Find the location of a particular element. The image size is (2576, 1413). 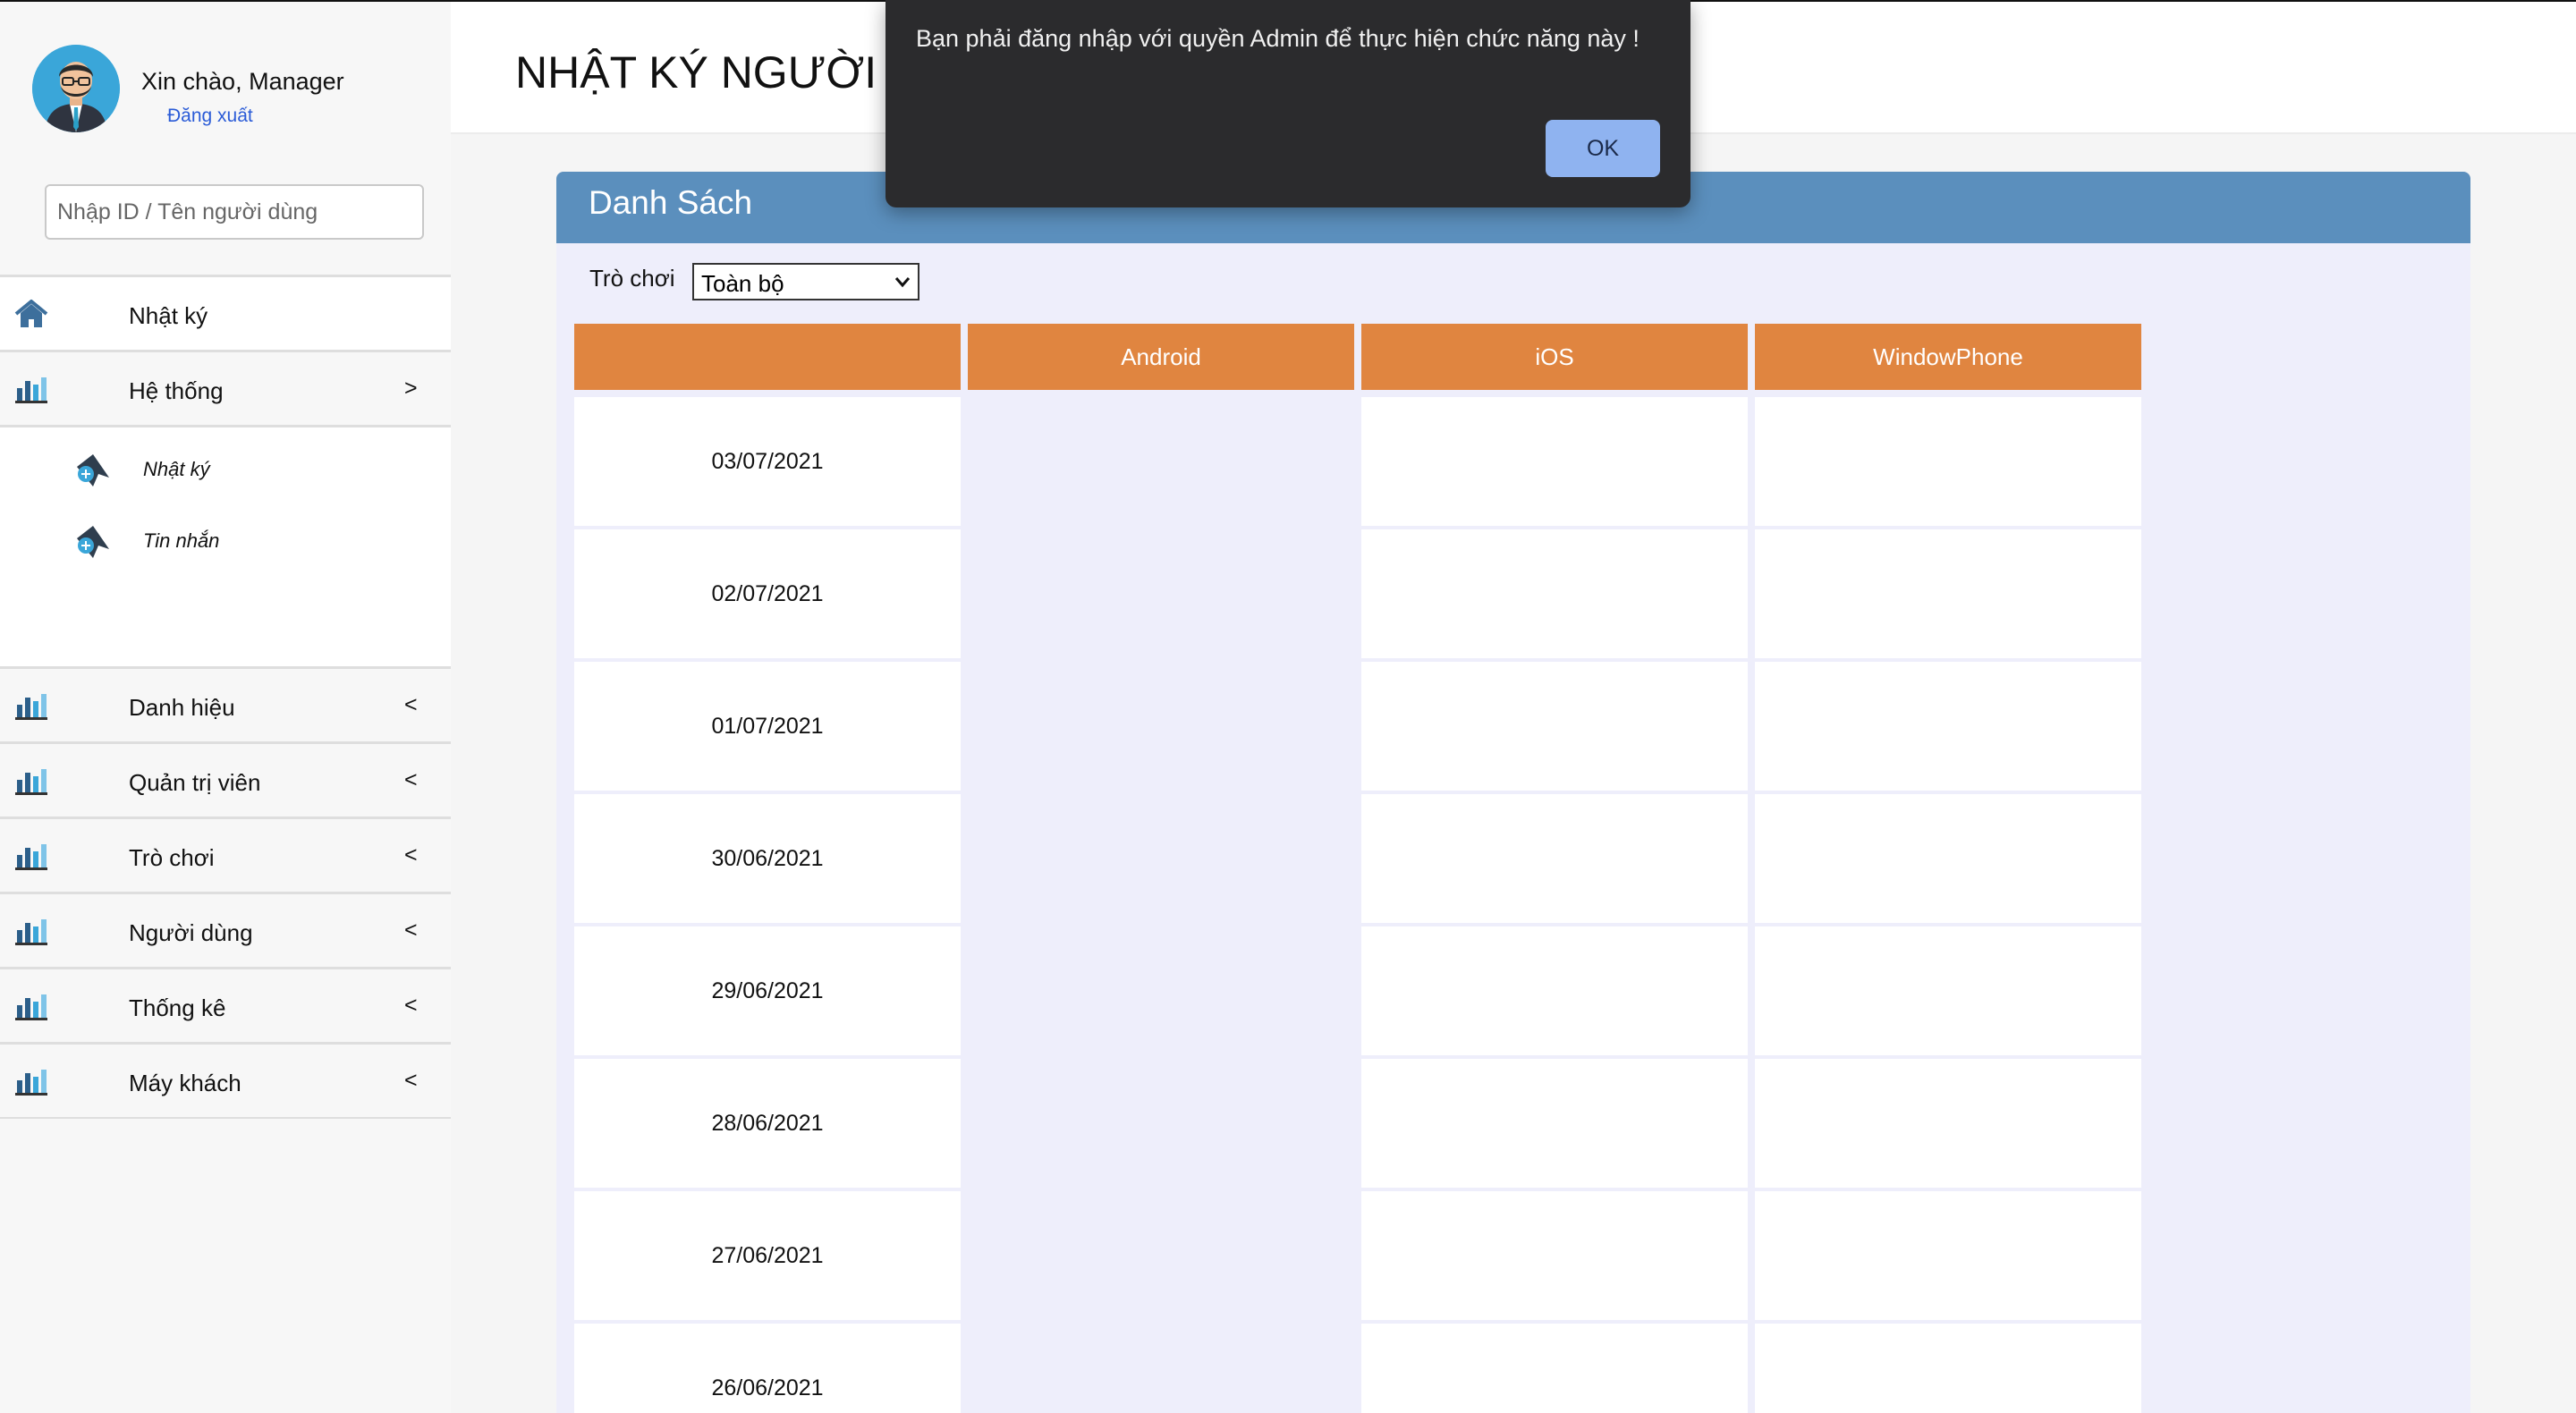

page-title: NHẬT KÝ NGƯỜI D is located at coordinates (718, 72).